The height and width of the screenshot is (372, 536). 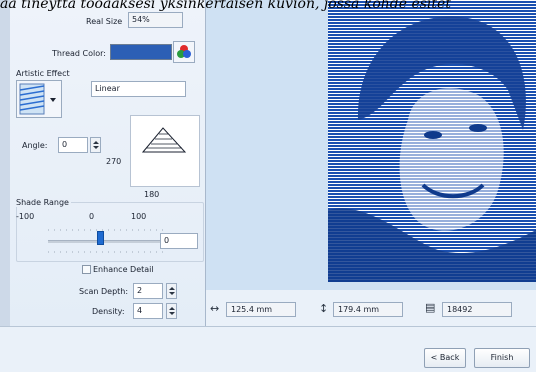 What do you see at coordinates (430, 307) in the screenshot?
I see `stitch-count-icon: ▤` at bounding box center [430, 307].